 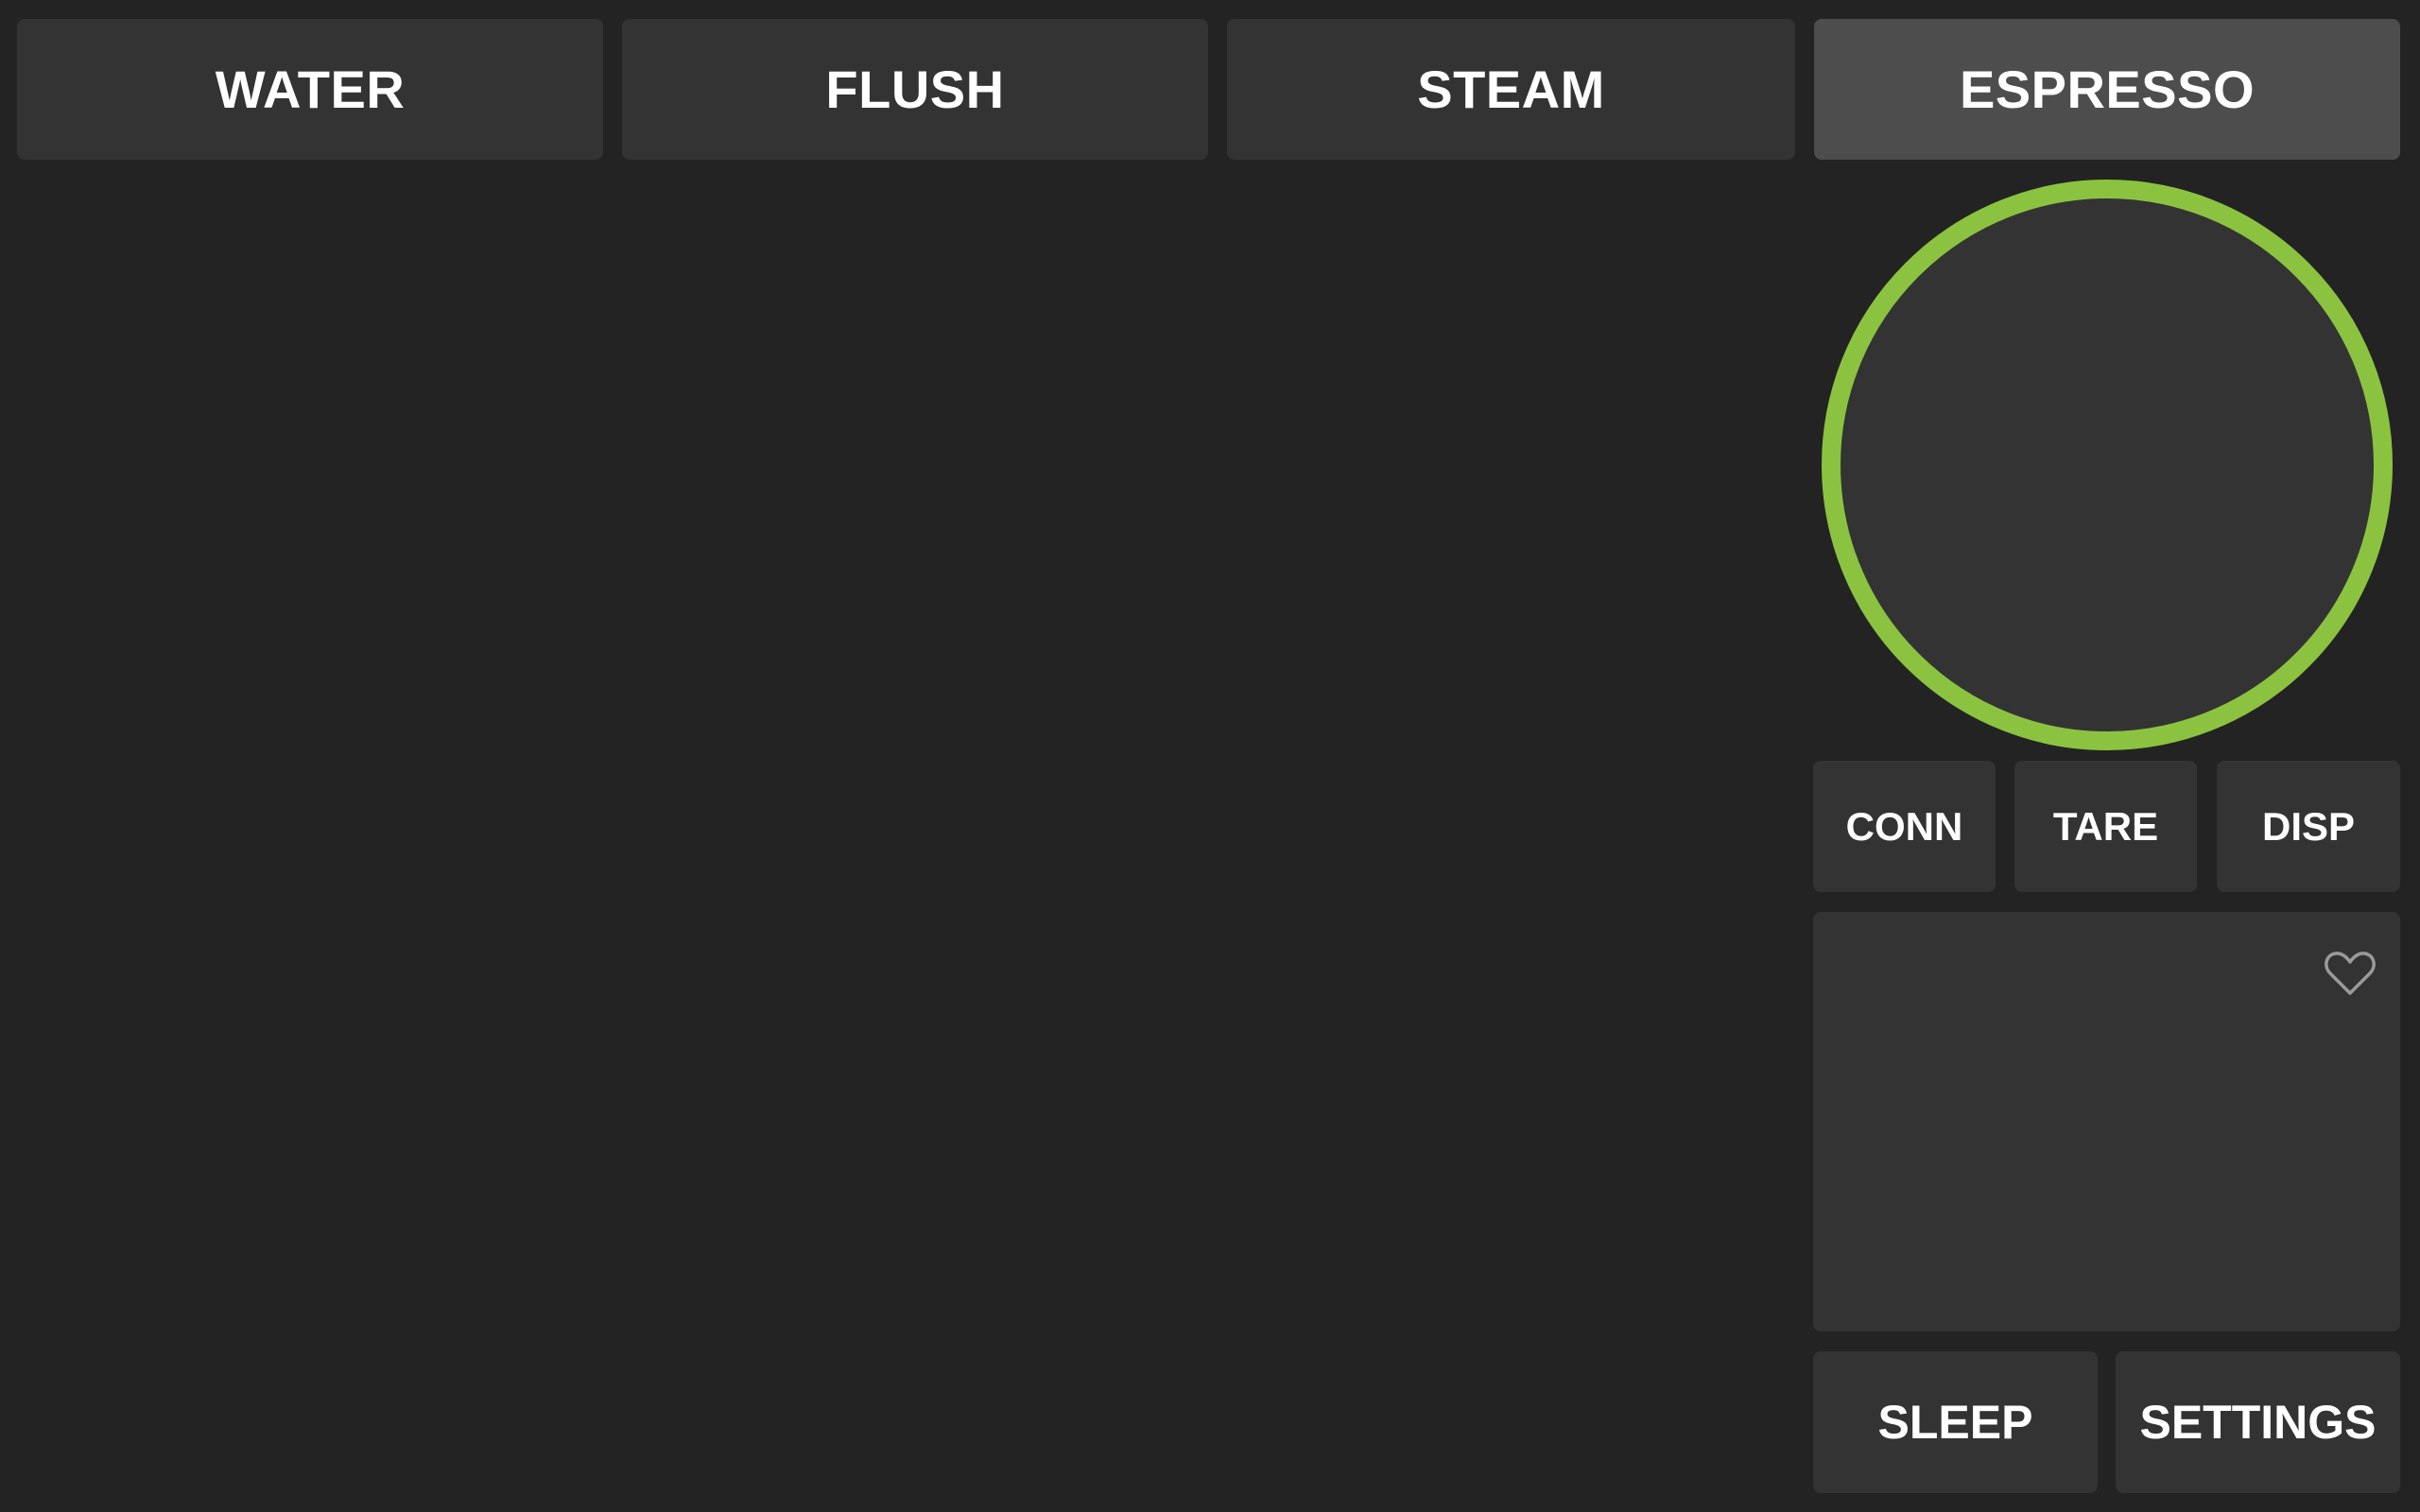 I want to click on status-ring, so click(x=2107, y=465).